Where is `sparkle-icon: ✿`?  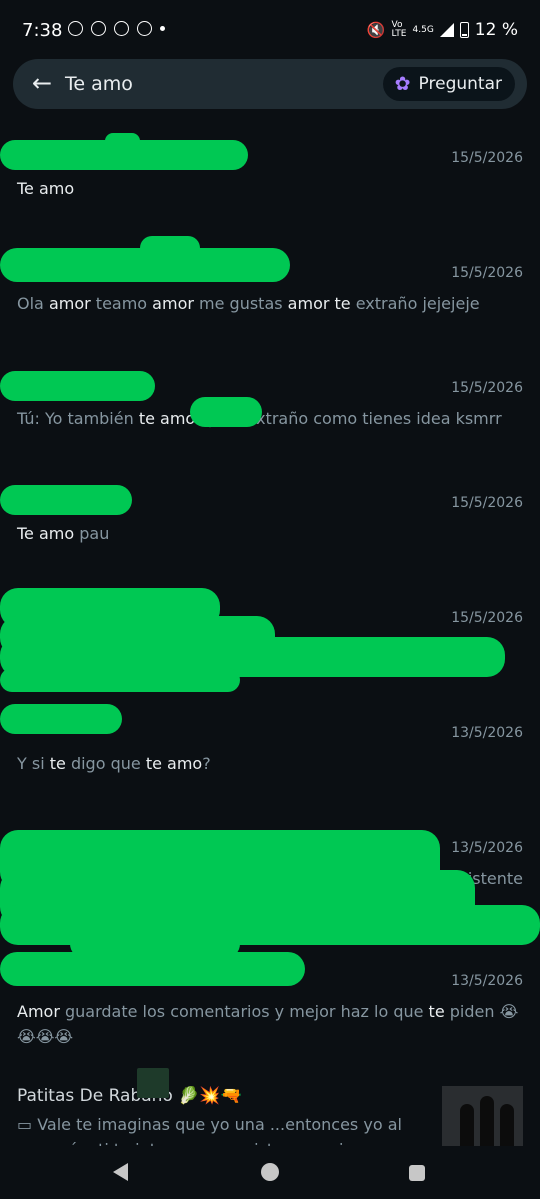
sparkle-icon: ✿ is located at coordinates (402, 84).